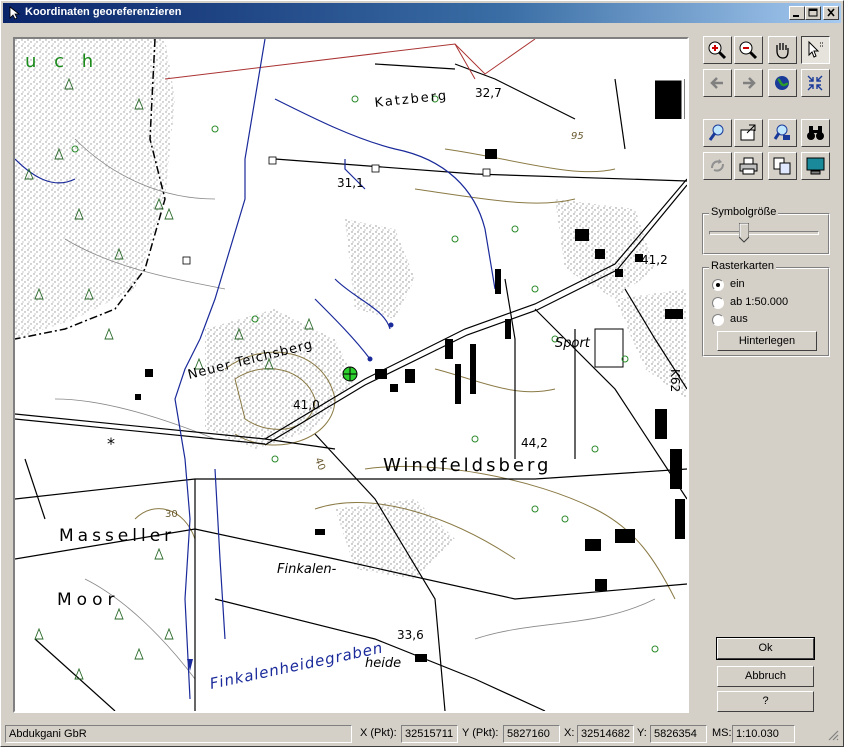  Describe the element at coordinates (759, 302) in the screenshot. I see `radio-ab-50000-label: ab 1:50.000` at that location.